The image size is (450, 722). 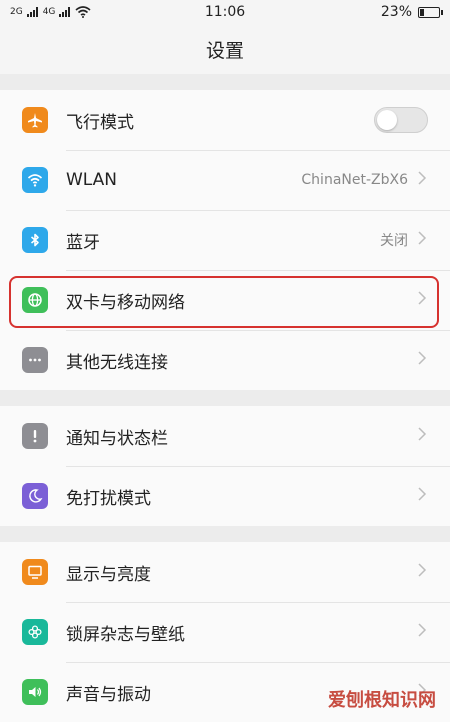 I want to click on settings-row-label: 显示与亮度, so click(x=108, y=574).